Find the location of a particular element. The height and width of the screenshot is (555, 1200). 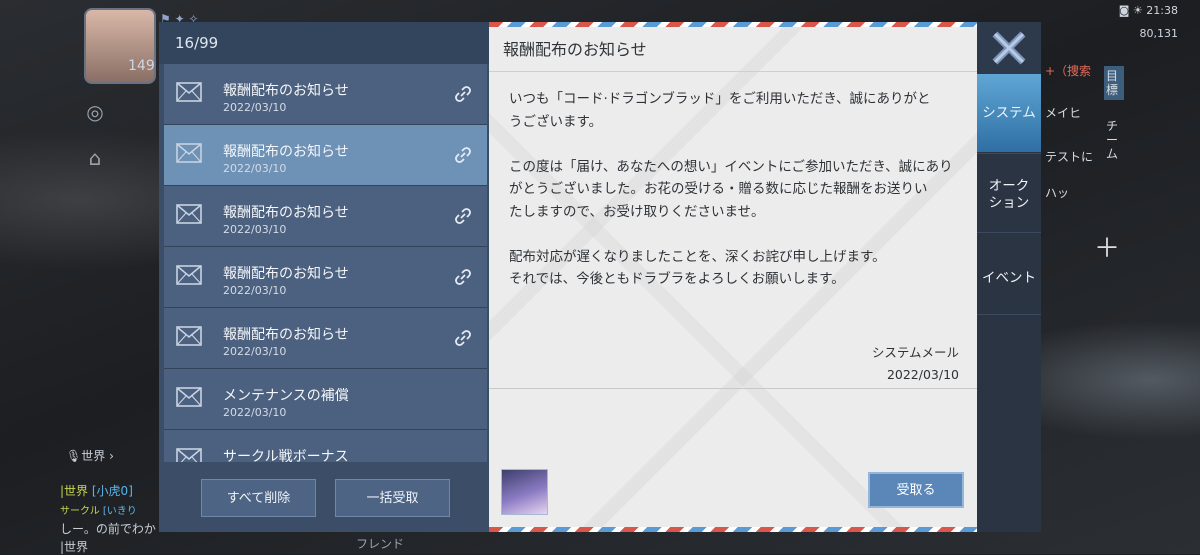

target-icon: ◎ is located at coordinates (95, 113).